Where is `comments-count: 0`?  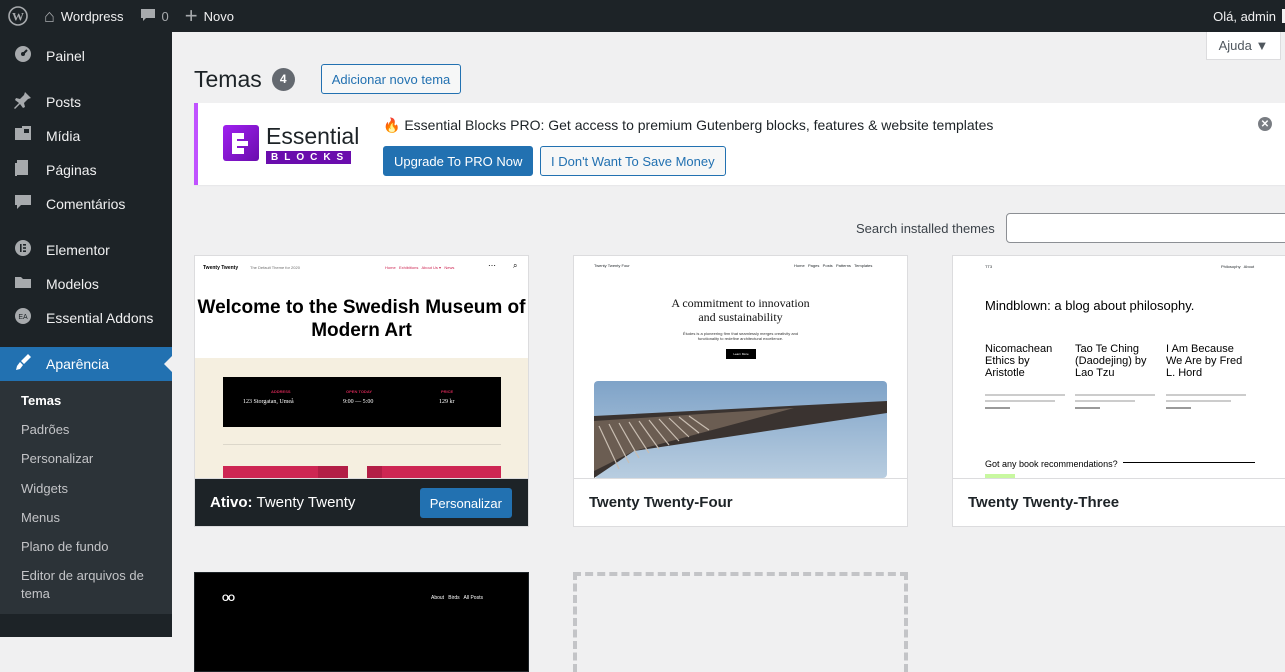 comments-count: 0 is located at coordinates (165, 16).